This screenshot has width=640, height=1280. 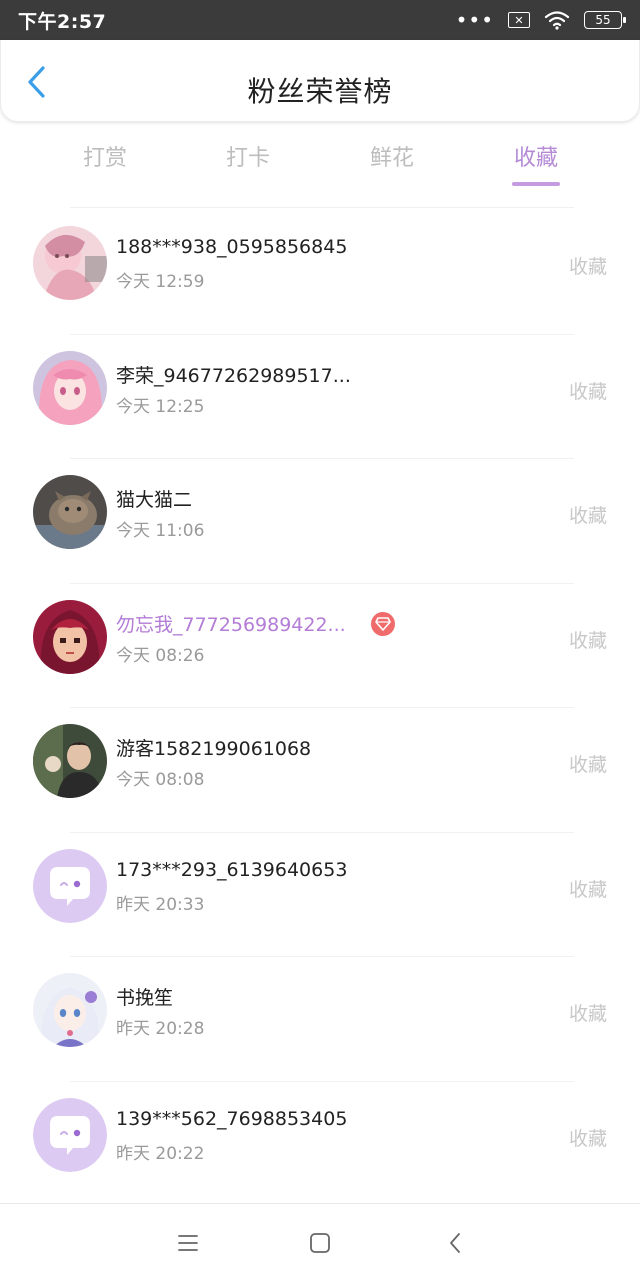 I want to click on system-nav-bar, so click(x=320, y=1241).